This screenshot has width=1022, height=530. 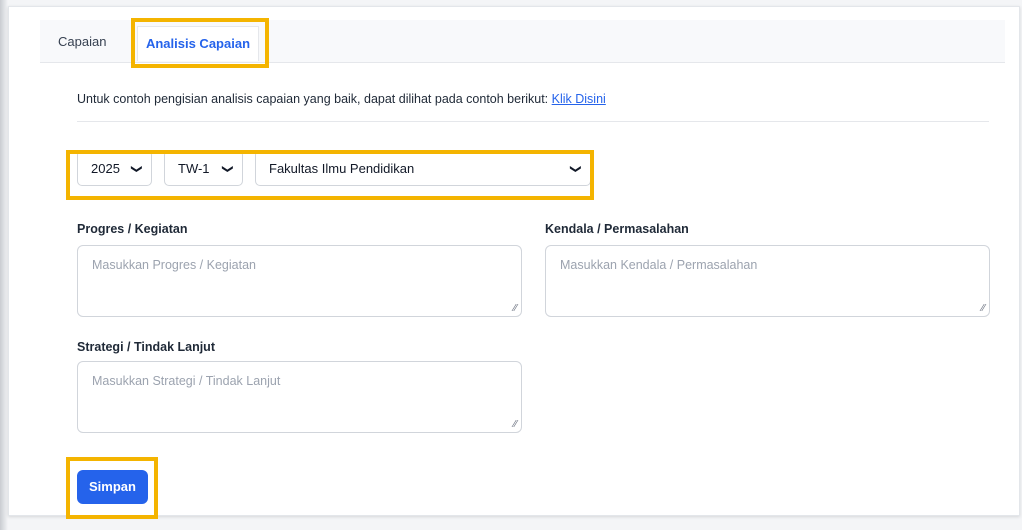 What do you see at coordinates (112, 487) in the screenshot?
I see `save-button: Simpan` at bounding box center [112, 487].